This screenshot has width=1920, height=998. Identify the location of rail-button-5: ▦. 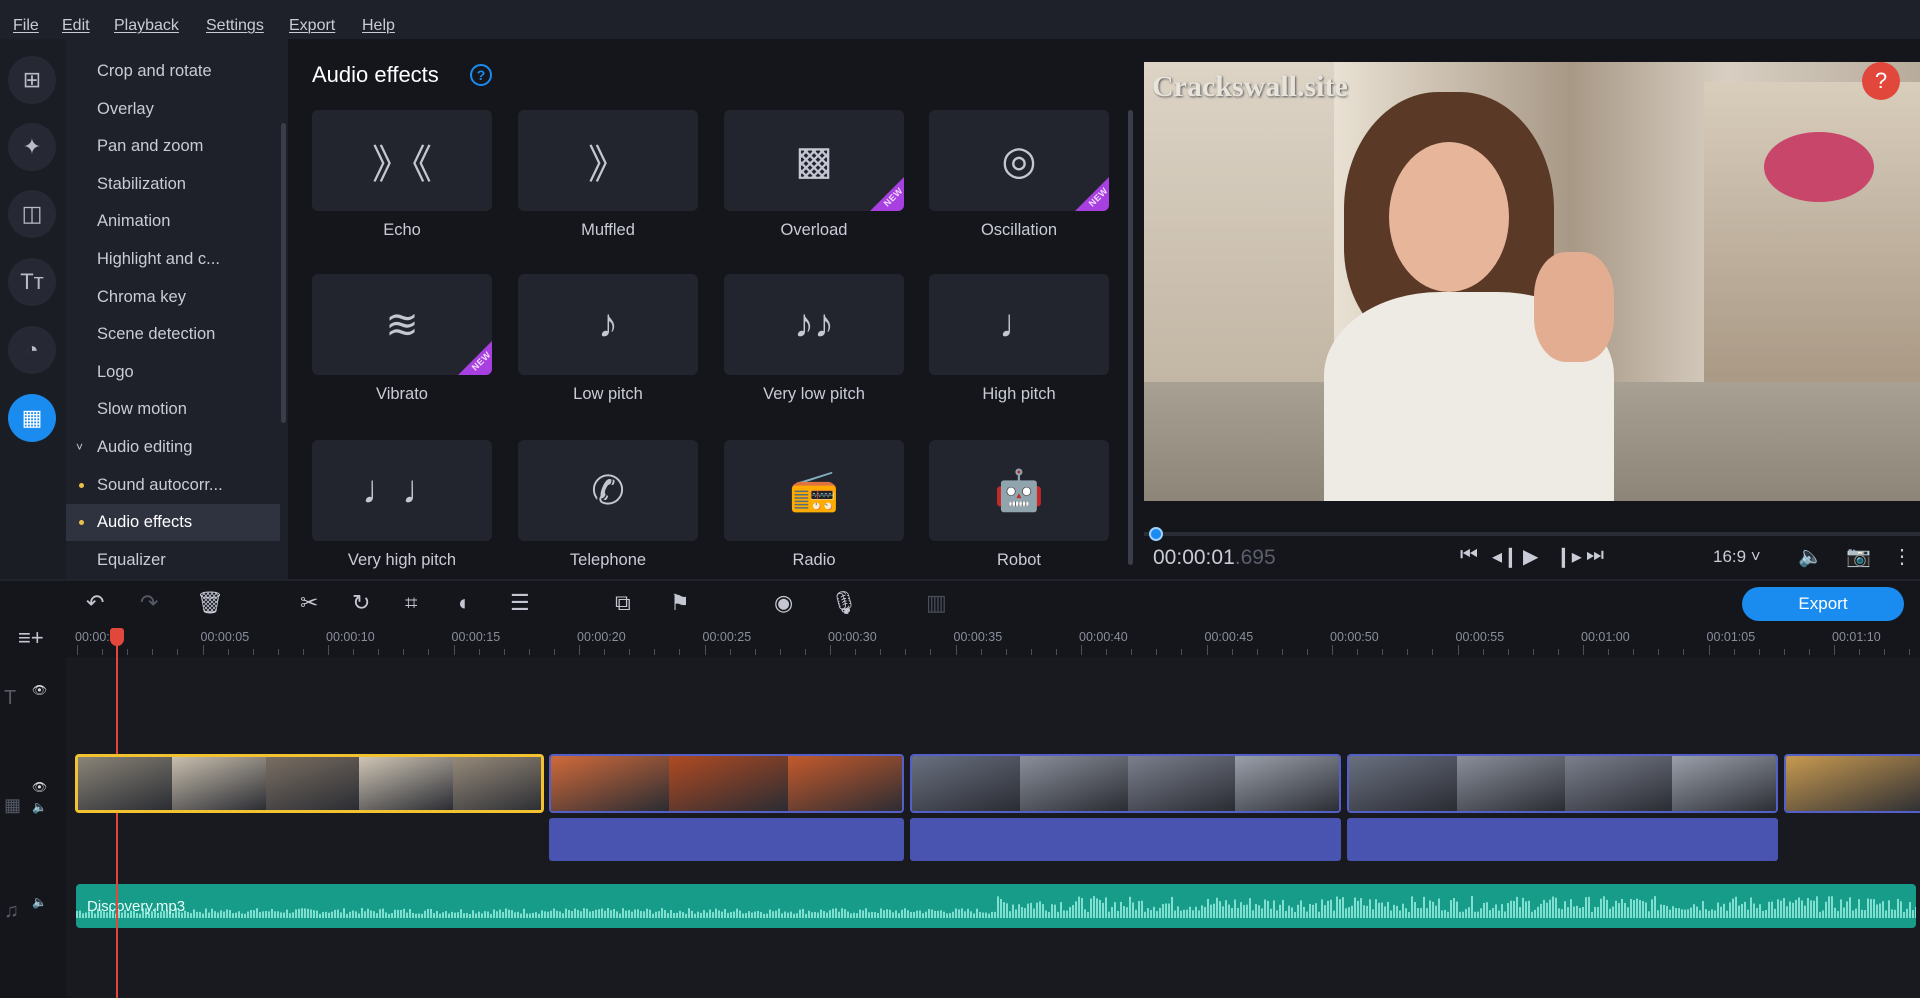
(32, 418).